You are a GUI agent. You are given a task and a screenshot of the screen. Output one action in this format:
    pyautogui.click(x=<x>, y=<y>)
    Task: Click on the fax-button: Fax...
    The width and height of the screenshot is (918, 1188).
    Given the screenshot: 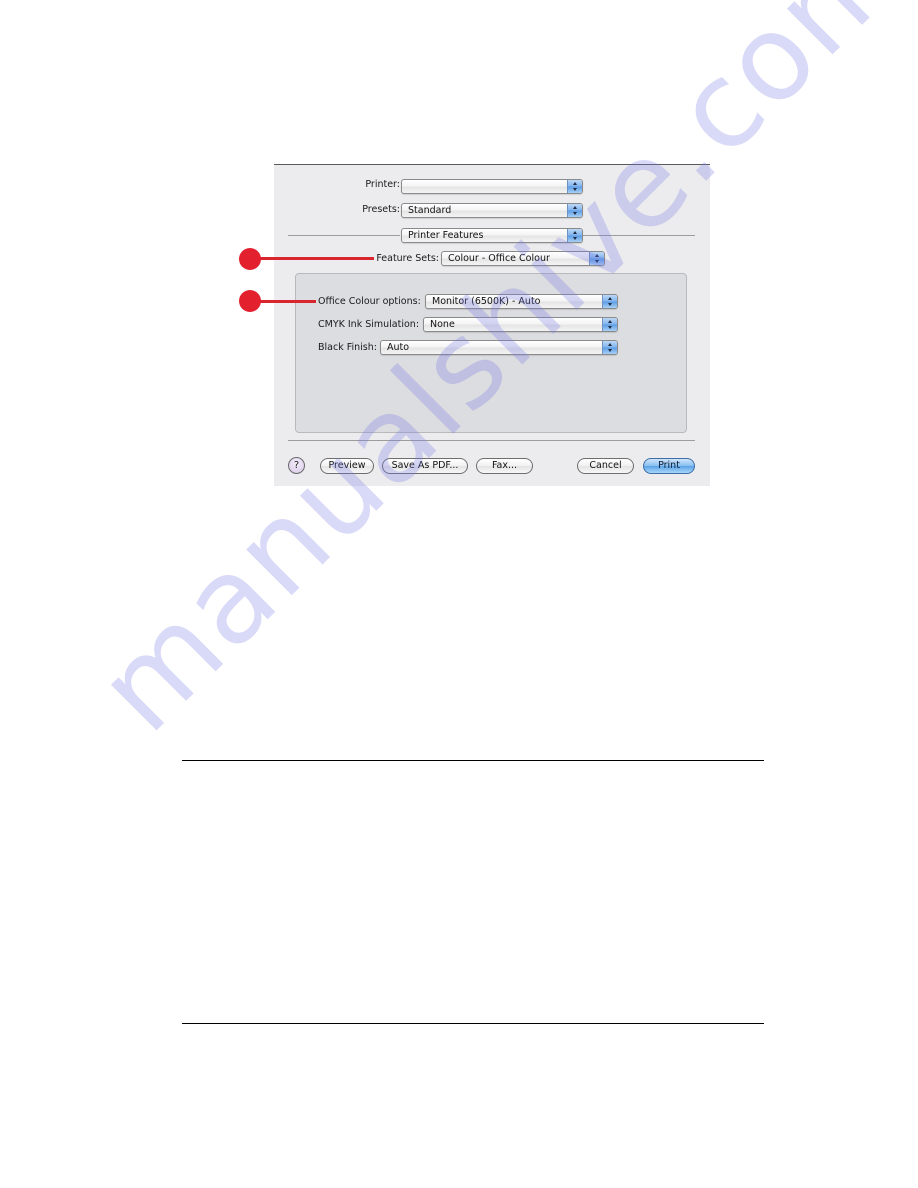 What is the action you would take?
    pyautogui.click(x=504, y=466)
    